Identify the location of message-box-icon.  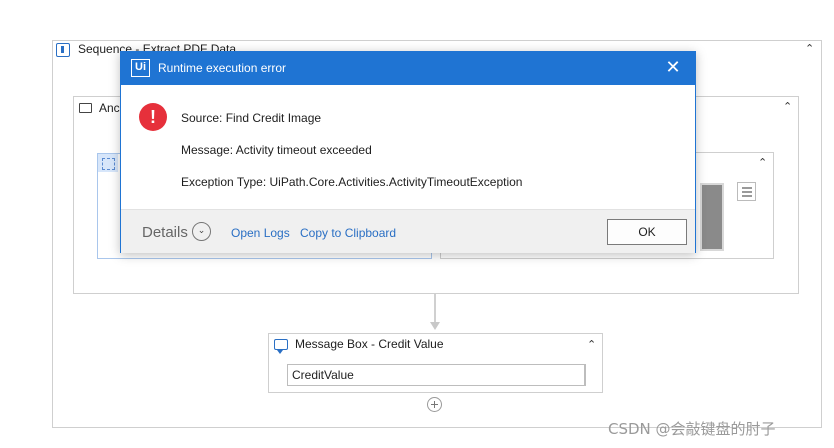
(281, 346).